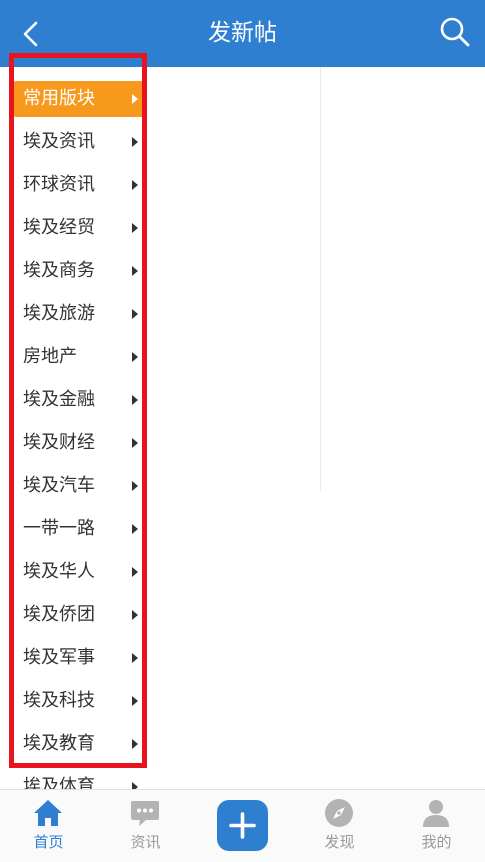  I want to click on category-item: 埃及经贸, so click(79, 228).